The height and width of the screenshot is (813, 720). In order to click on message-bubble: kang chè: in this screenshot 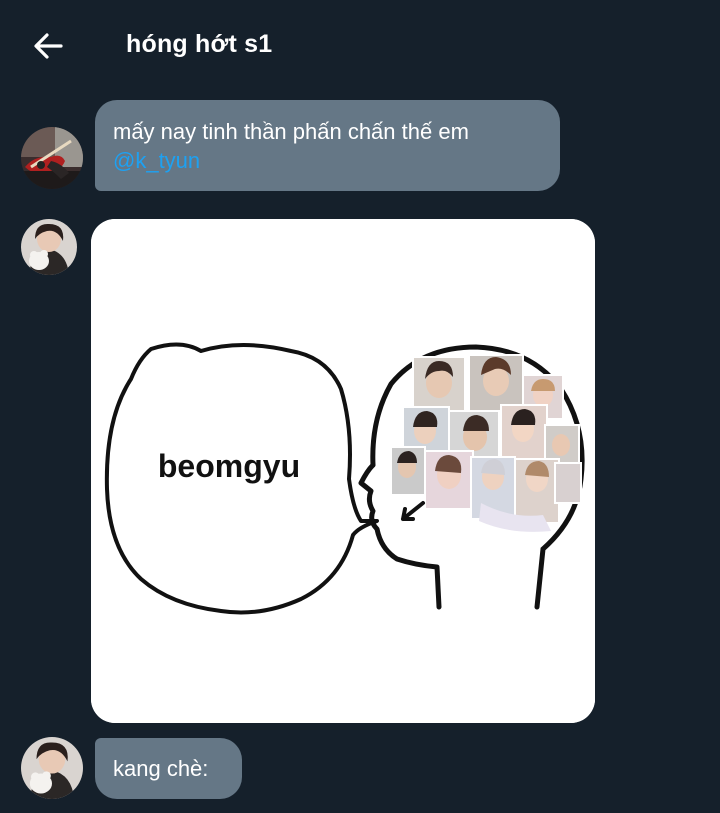, I will do `click(168, 768)`.